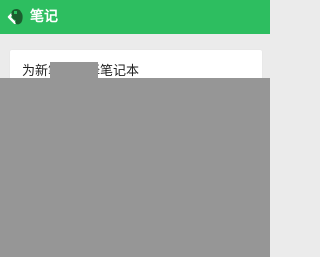 This screenshot has width=320, height=257. Describe the element at coordinates (17, 17) in the screenshot. I see `evernote-elephant-icon` at that location.